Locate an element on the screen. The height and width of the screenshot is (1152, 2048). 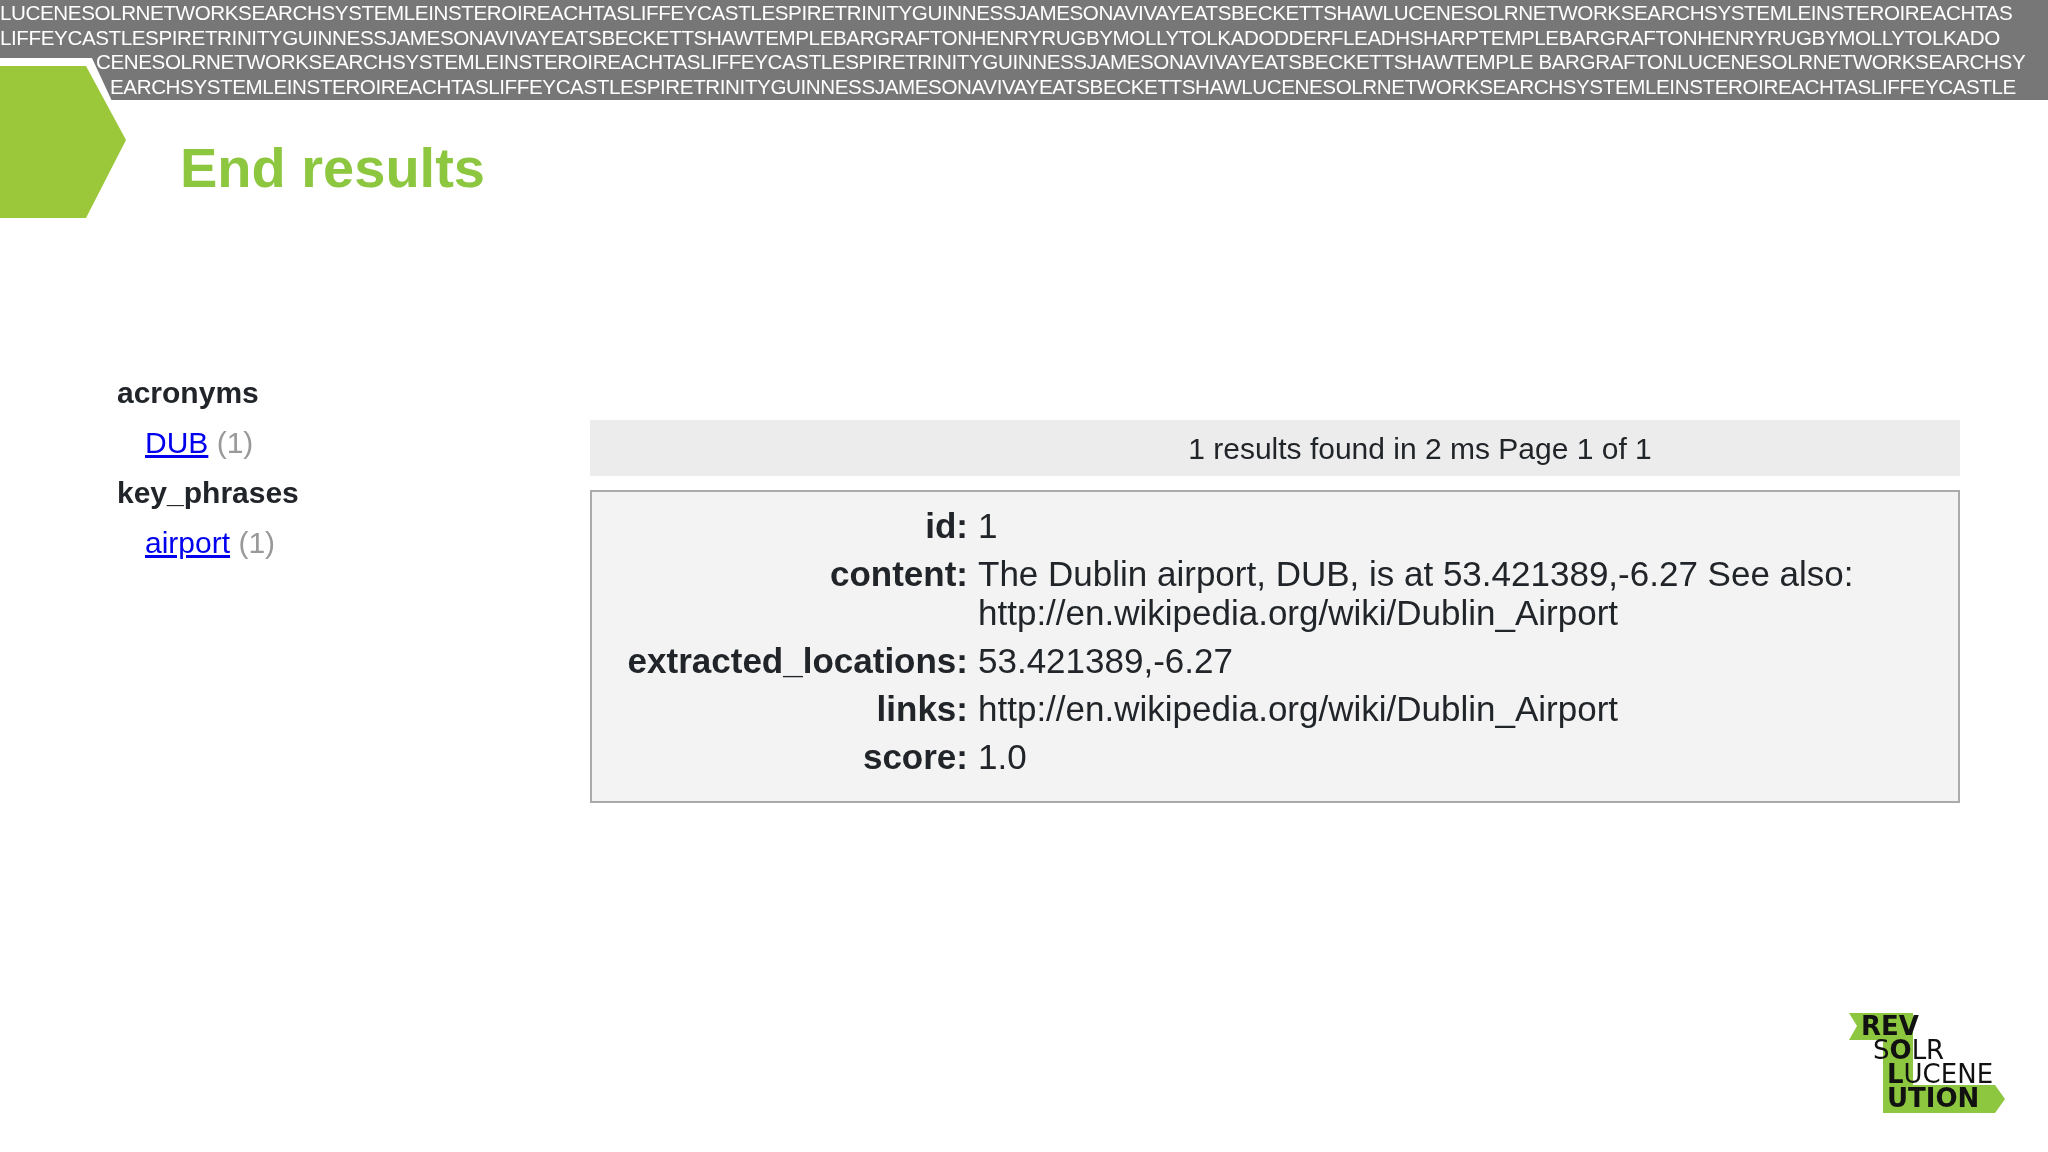
banner-text: LUCENESOLRNETWORKSEARCHSYSTEMLEINSTEROIREACHTASLIFFEYCASTLESPIRETRINITYGUINNESSJAMESONAVIVAYEATSBECKETTSHAWLUCENESOLRNETWORKSEARCHSYSTEMLEINSTEROIREACHTAS is located at coordinates (1006, 13).